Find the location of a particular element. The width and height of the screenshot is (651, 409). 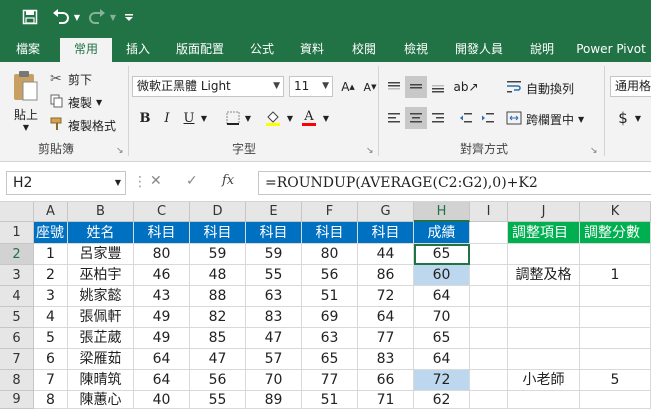

cell-d5: 82 is located at coordinates (218, 317).